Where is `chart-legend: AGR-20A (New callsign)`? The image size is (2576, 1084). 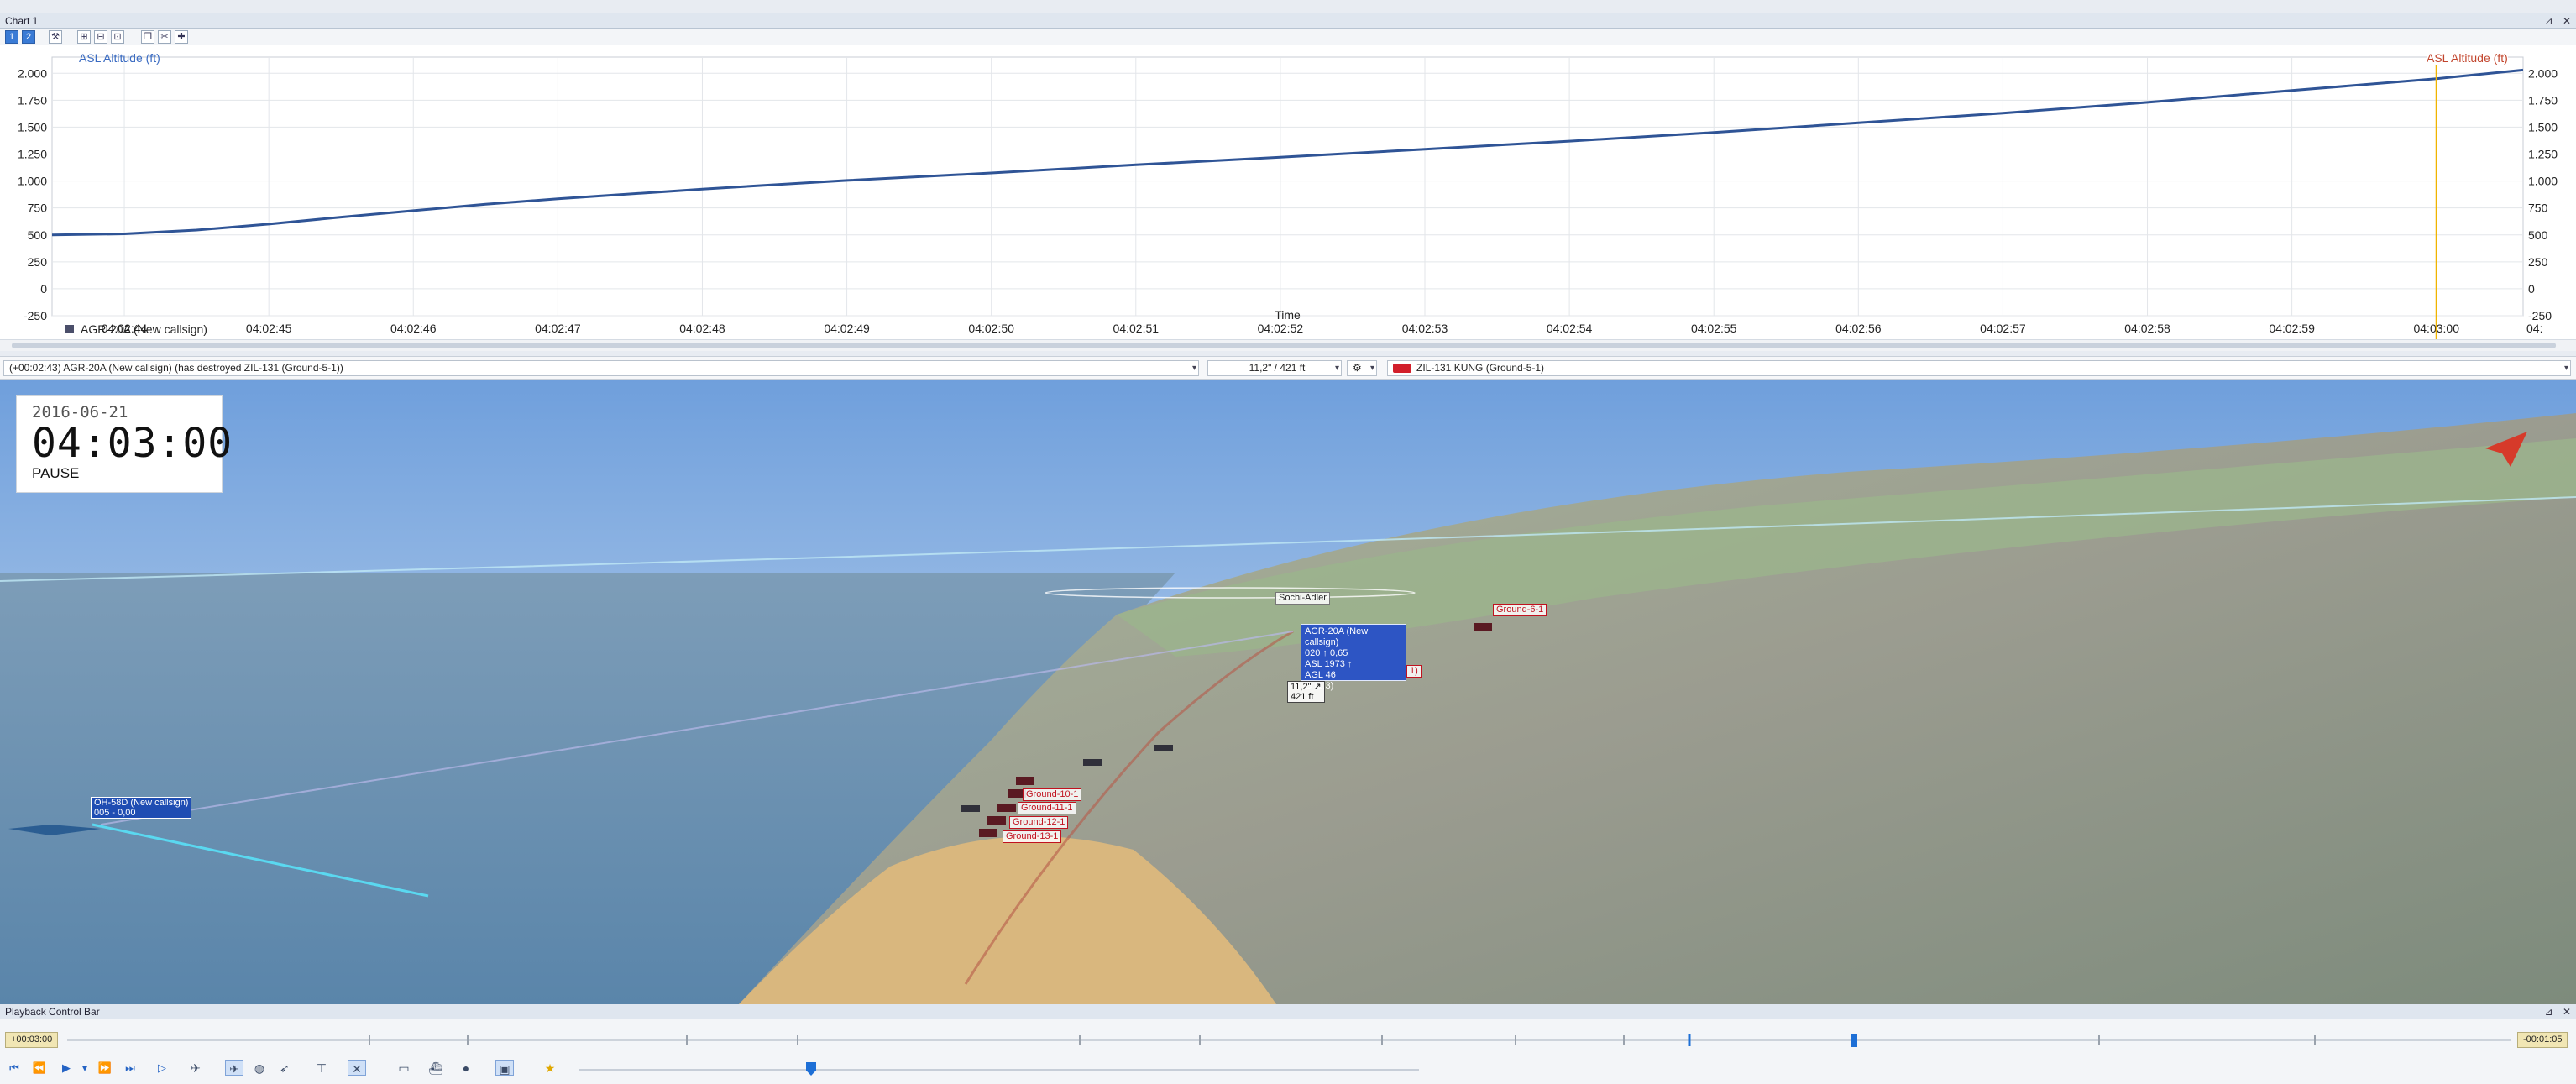 chart-legend: AGR-20A (New callsign) is located at coordinates (136, 329).